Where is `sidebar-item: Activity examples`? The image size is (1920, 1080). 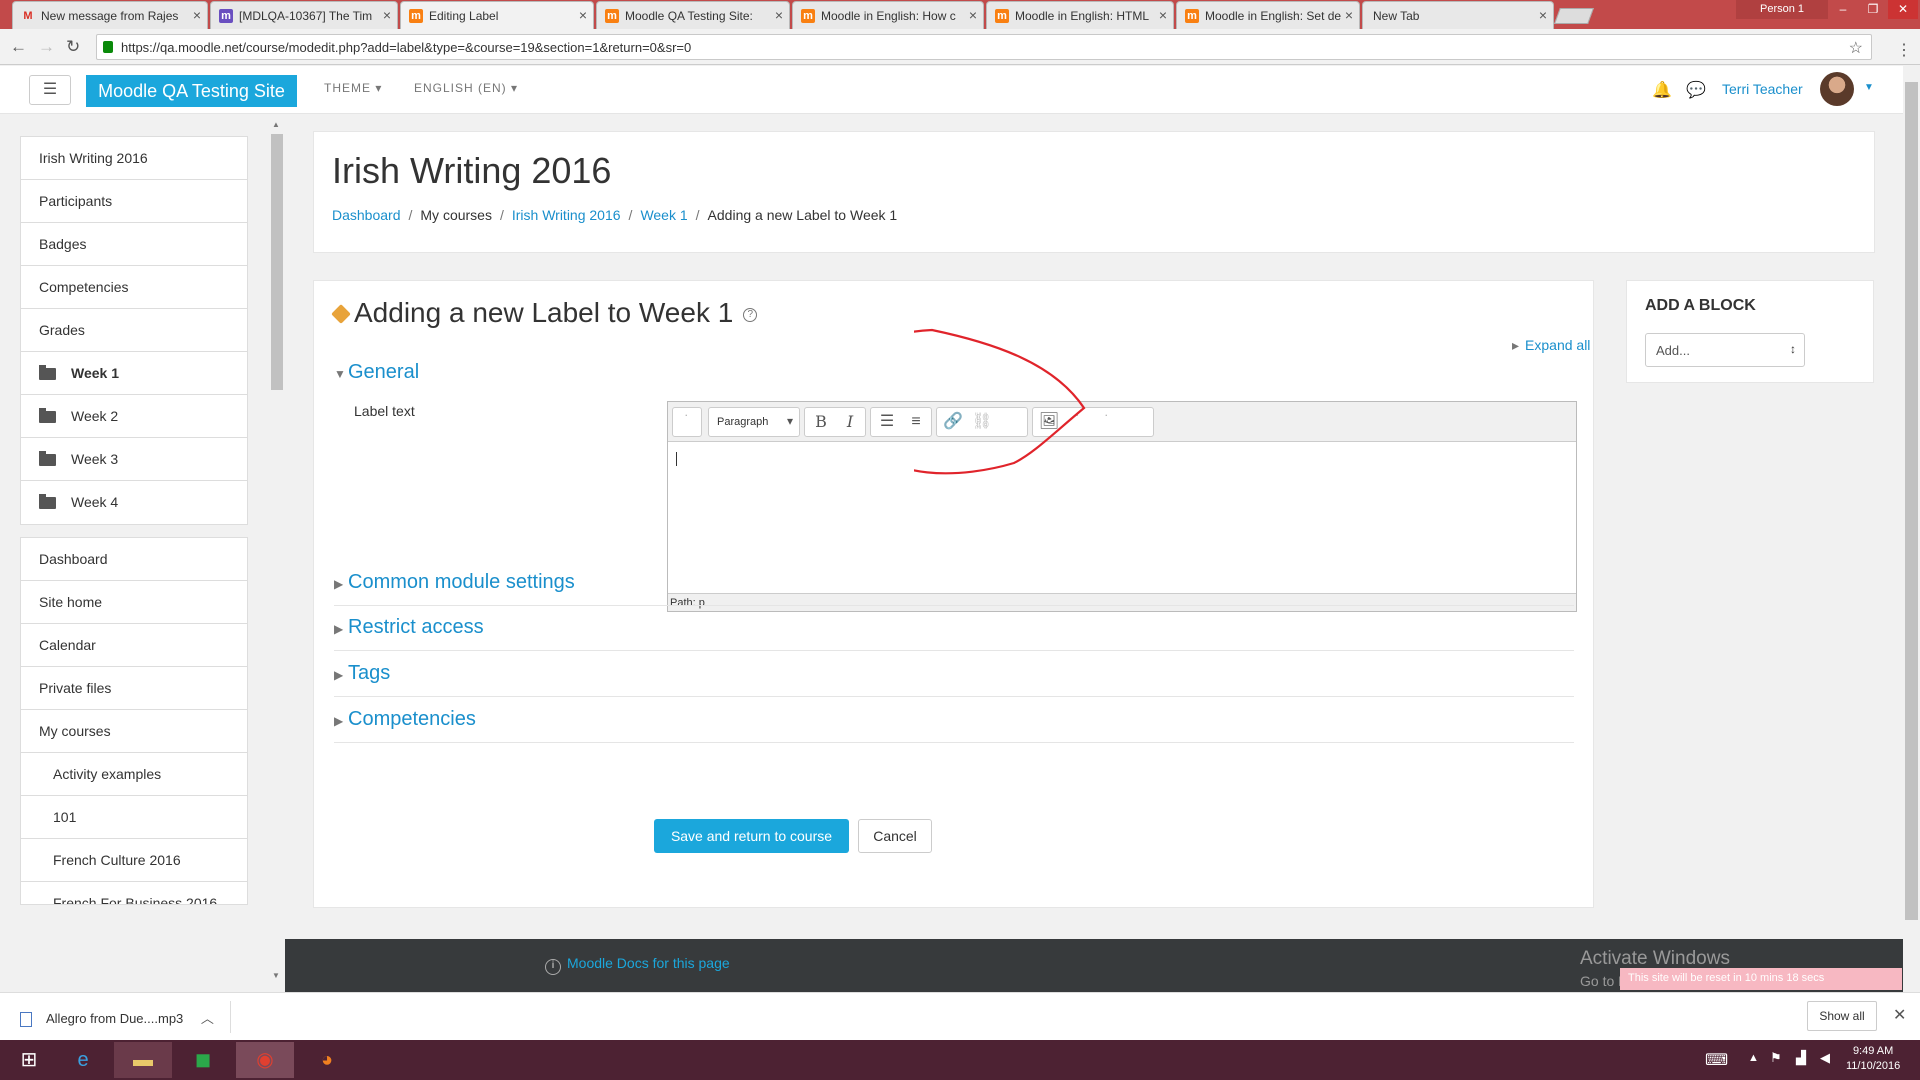 sidebar-item: Activity examples is located at coordinates (134, 774).